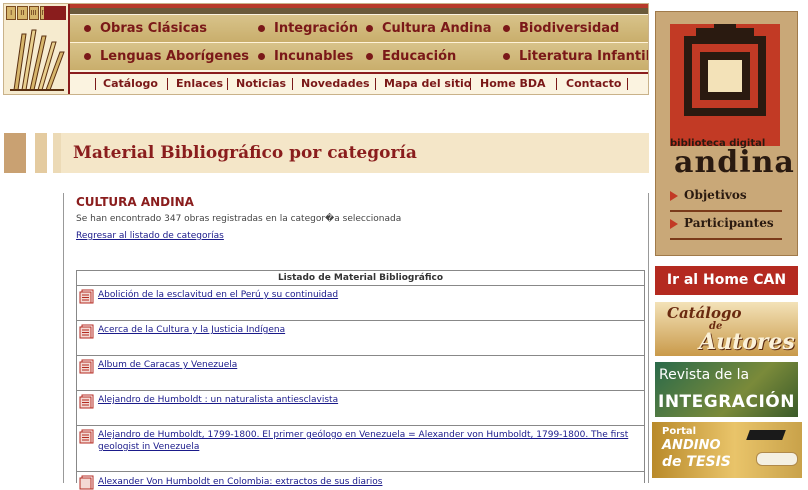  Describe the element at coordinates (359, 6) in the screenshot. I see `header-top-accent` at that location.